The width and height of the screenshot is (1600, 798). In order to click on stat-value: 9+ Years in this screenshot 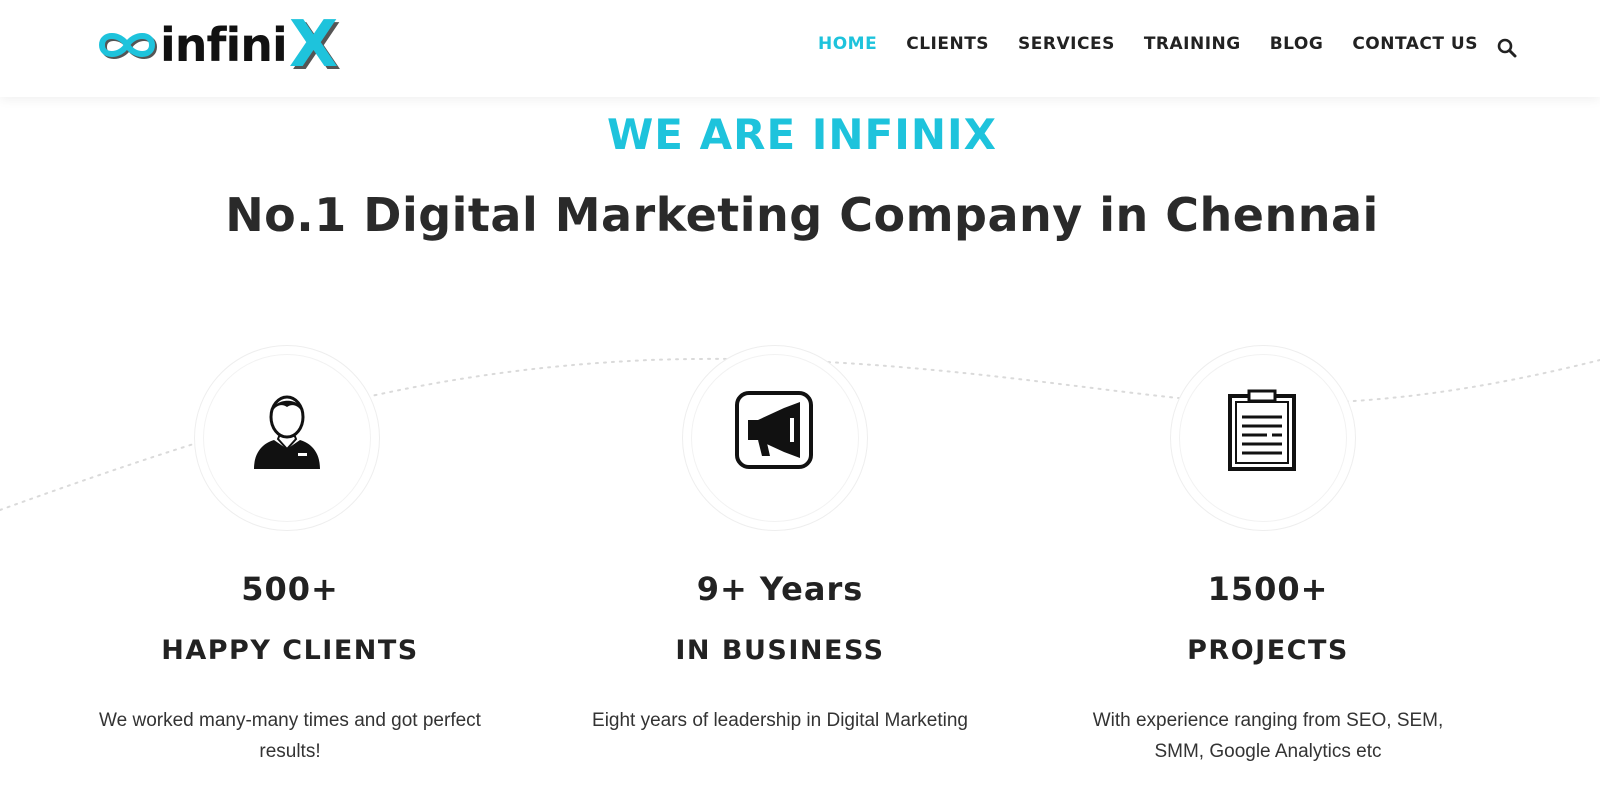, I will do `click(780, 589)`.